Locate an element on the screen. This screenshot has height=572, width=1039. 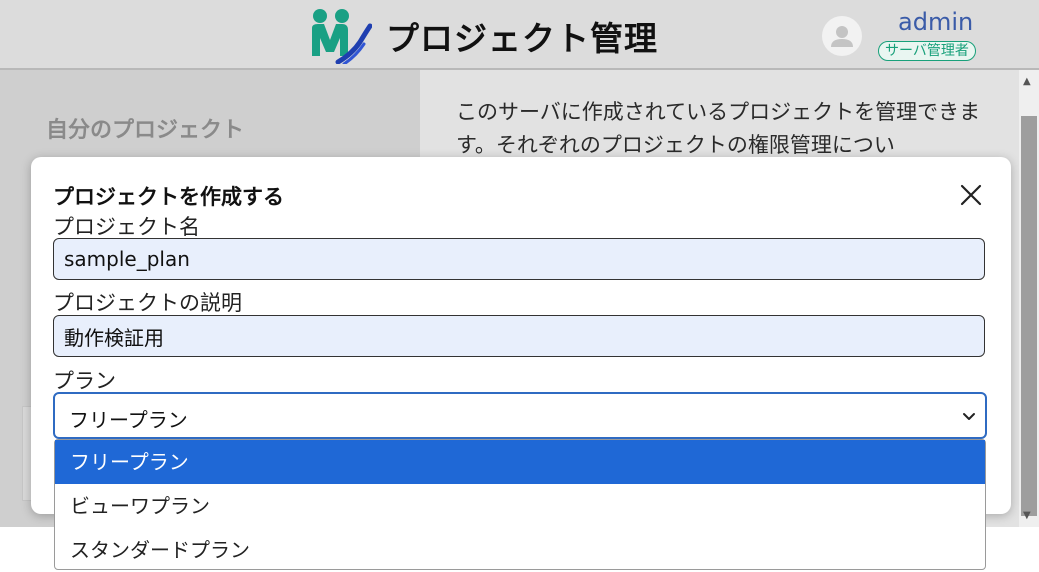
project-name-input is located at coordinates (519, 259).